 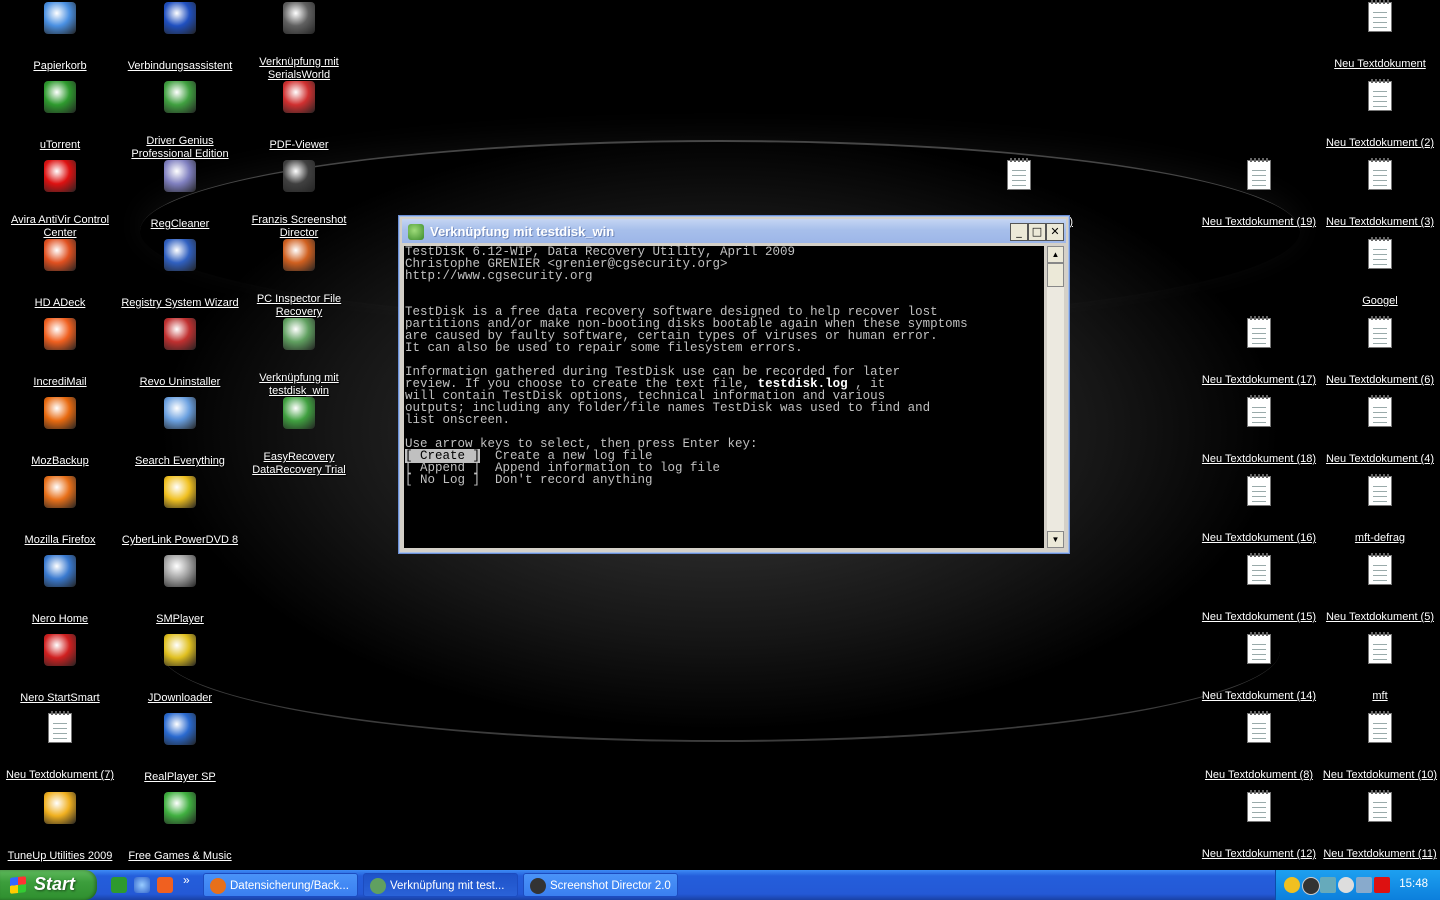 I want to click on taskbar-button-label: Screenshot Director 2.0, so click(x=610, y=886).